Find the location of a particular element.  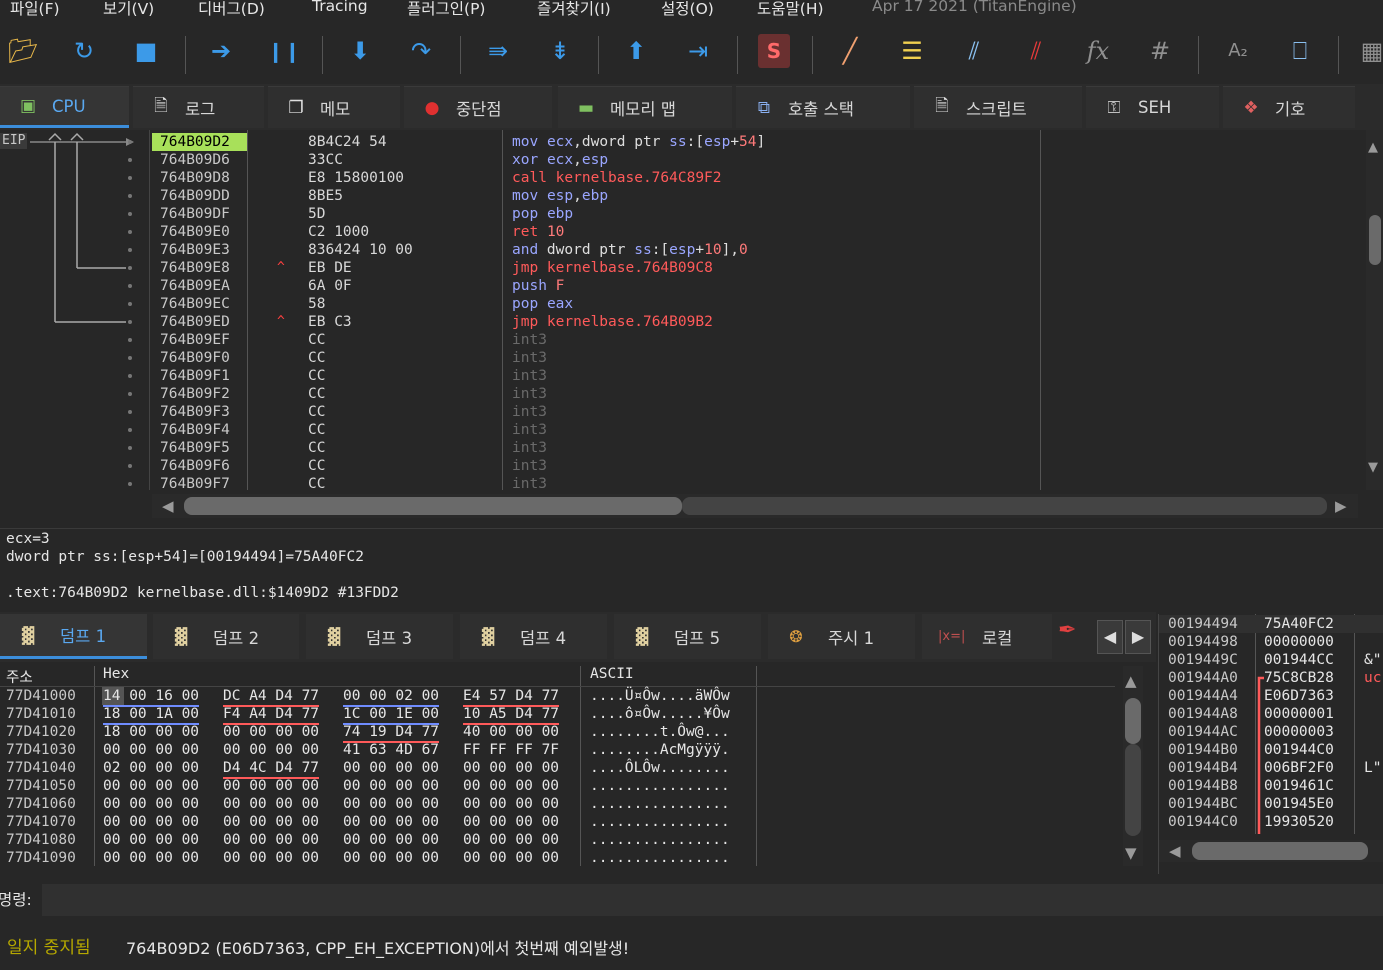

tab-seh: ⚿ SEH is located at coordinates (1152, 107).